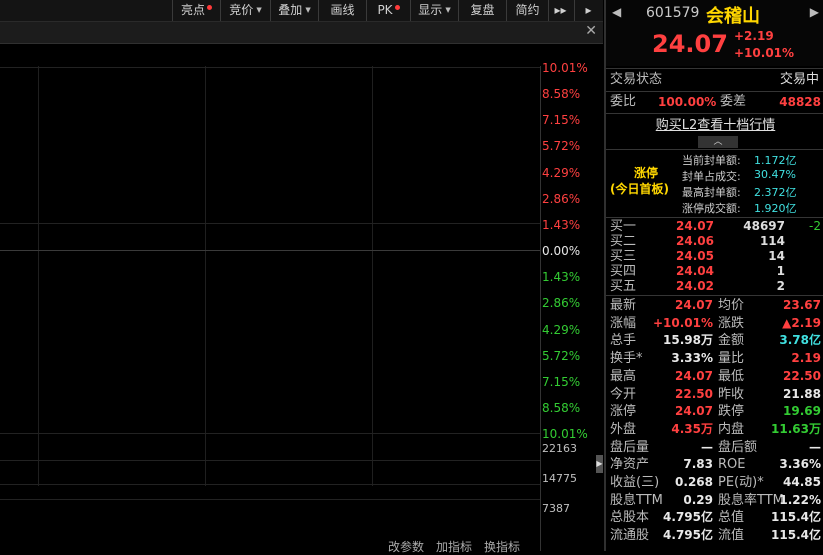 The image size is (823, 555). Describe the element at coordinates (205, 276) in the screenshot. I see `grid-vline` at that location.